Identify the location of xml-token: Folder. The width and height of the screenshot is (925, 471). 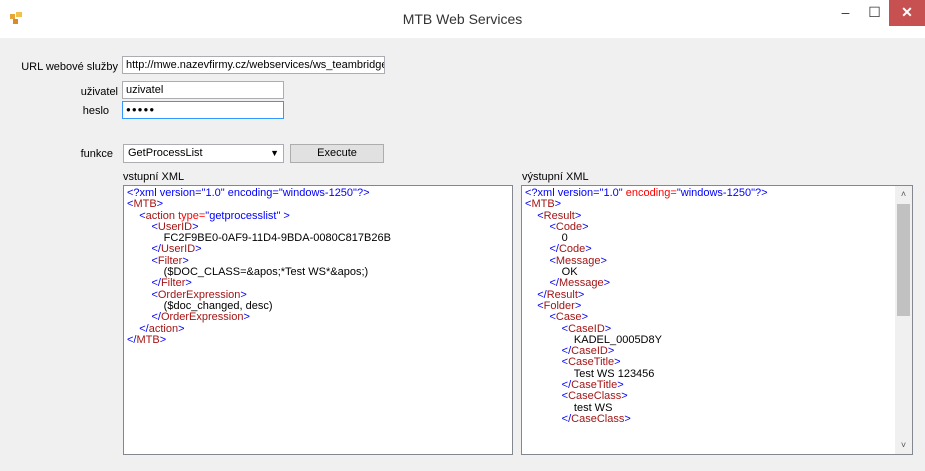
(559, 305).